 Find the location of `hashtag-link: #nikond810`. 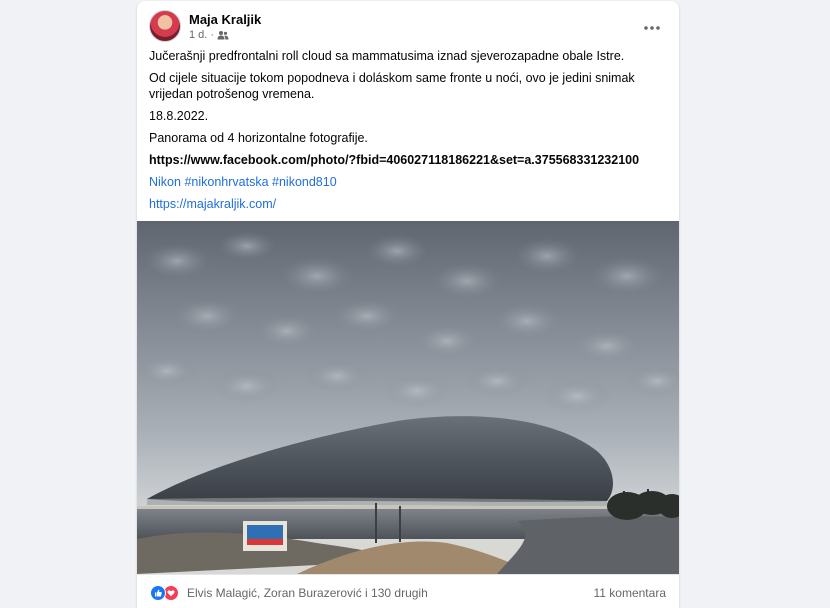

hashtag-link: #nikond810 is located at coordinates (304, 182).